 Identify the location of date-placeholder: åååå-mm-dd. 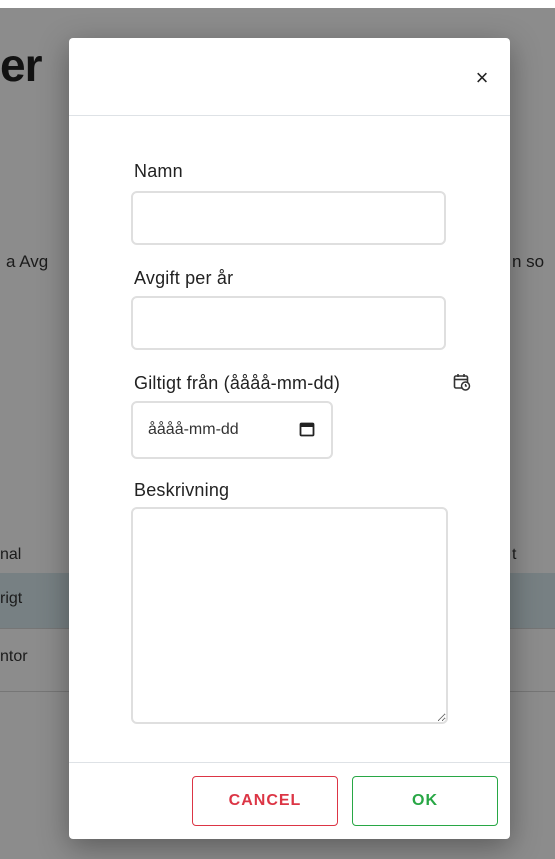
(193, 429).